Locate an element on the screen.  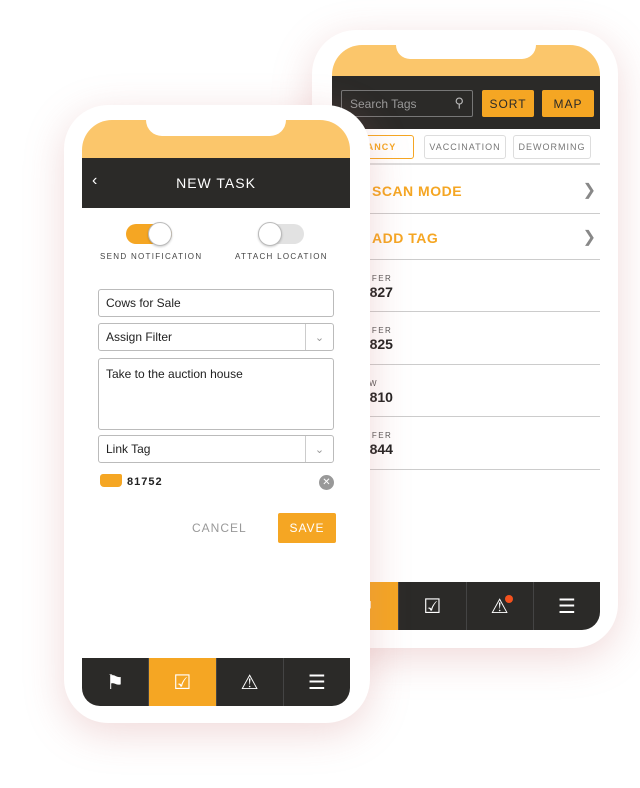
search-input: Search Tags ⚲ is located at coordinates (407, 103).